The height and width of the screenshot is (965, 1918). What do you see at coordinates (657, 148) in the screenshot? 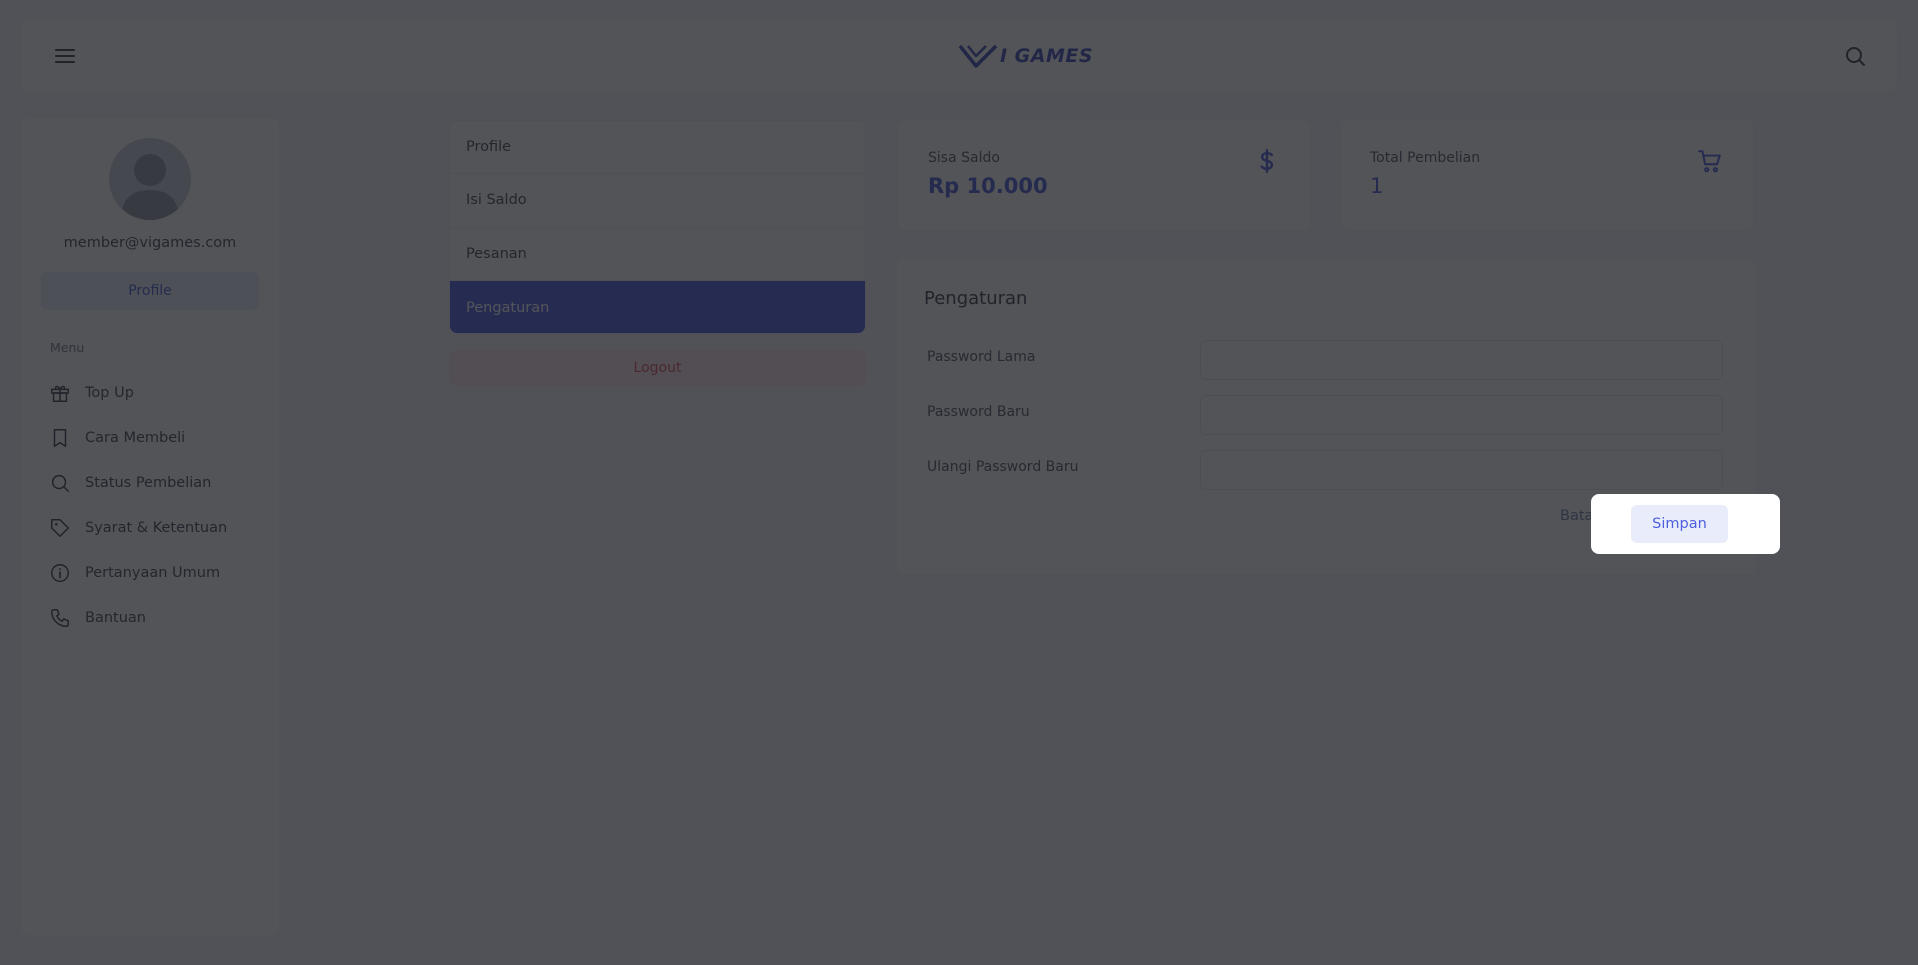
I see `account-nav-profile: Profile` at bounding box center [657, 148].